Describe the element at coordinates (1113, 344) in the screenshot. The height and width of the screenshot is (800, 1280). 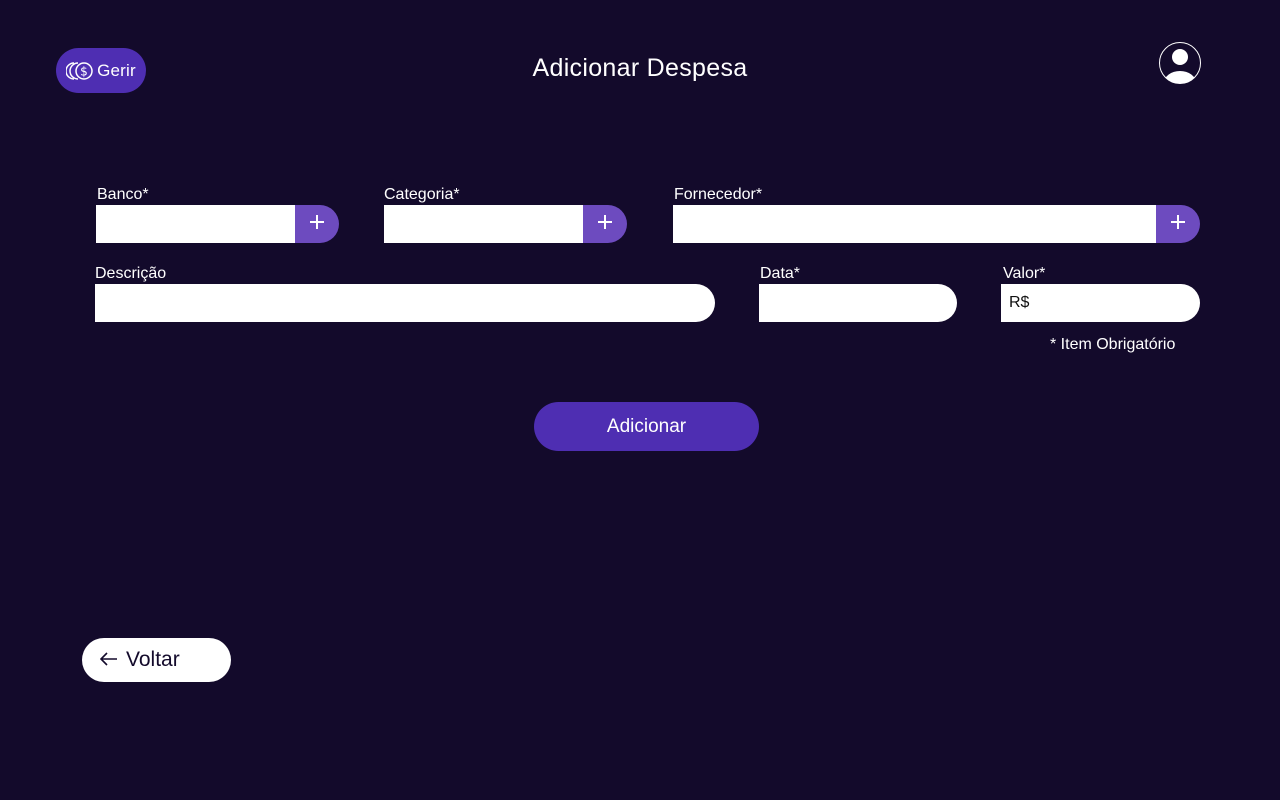
I see `required-note: * Item Obrigatório` at that location.